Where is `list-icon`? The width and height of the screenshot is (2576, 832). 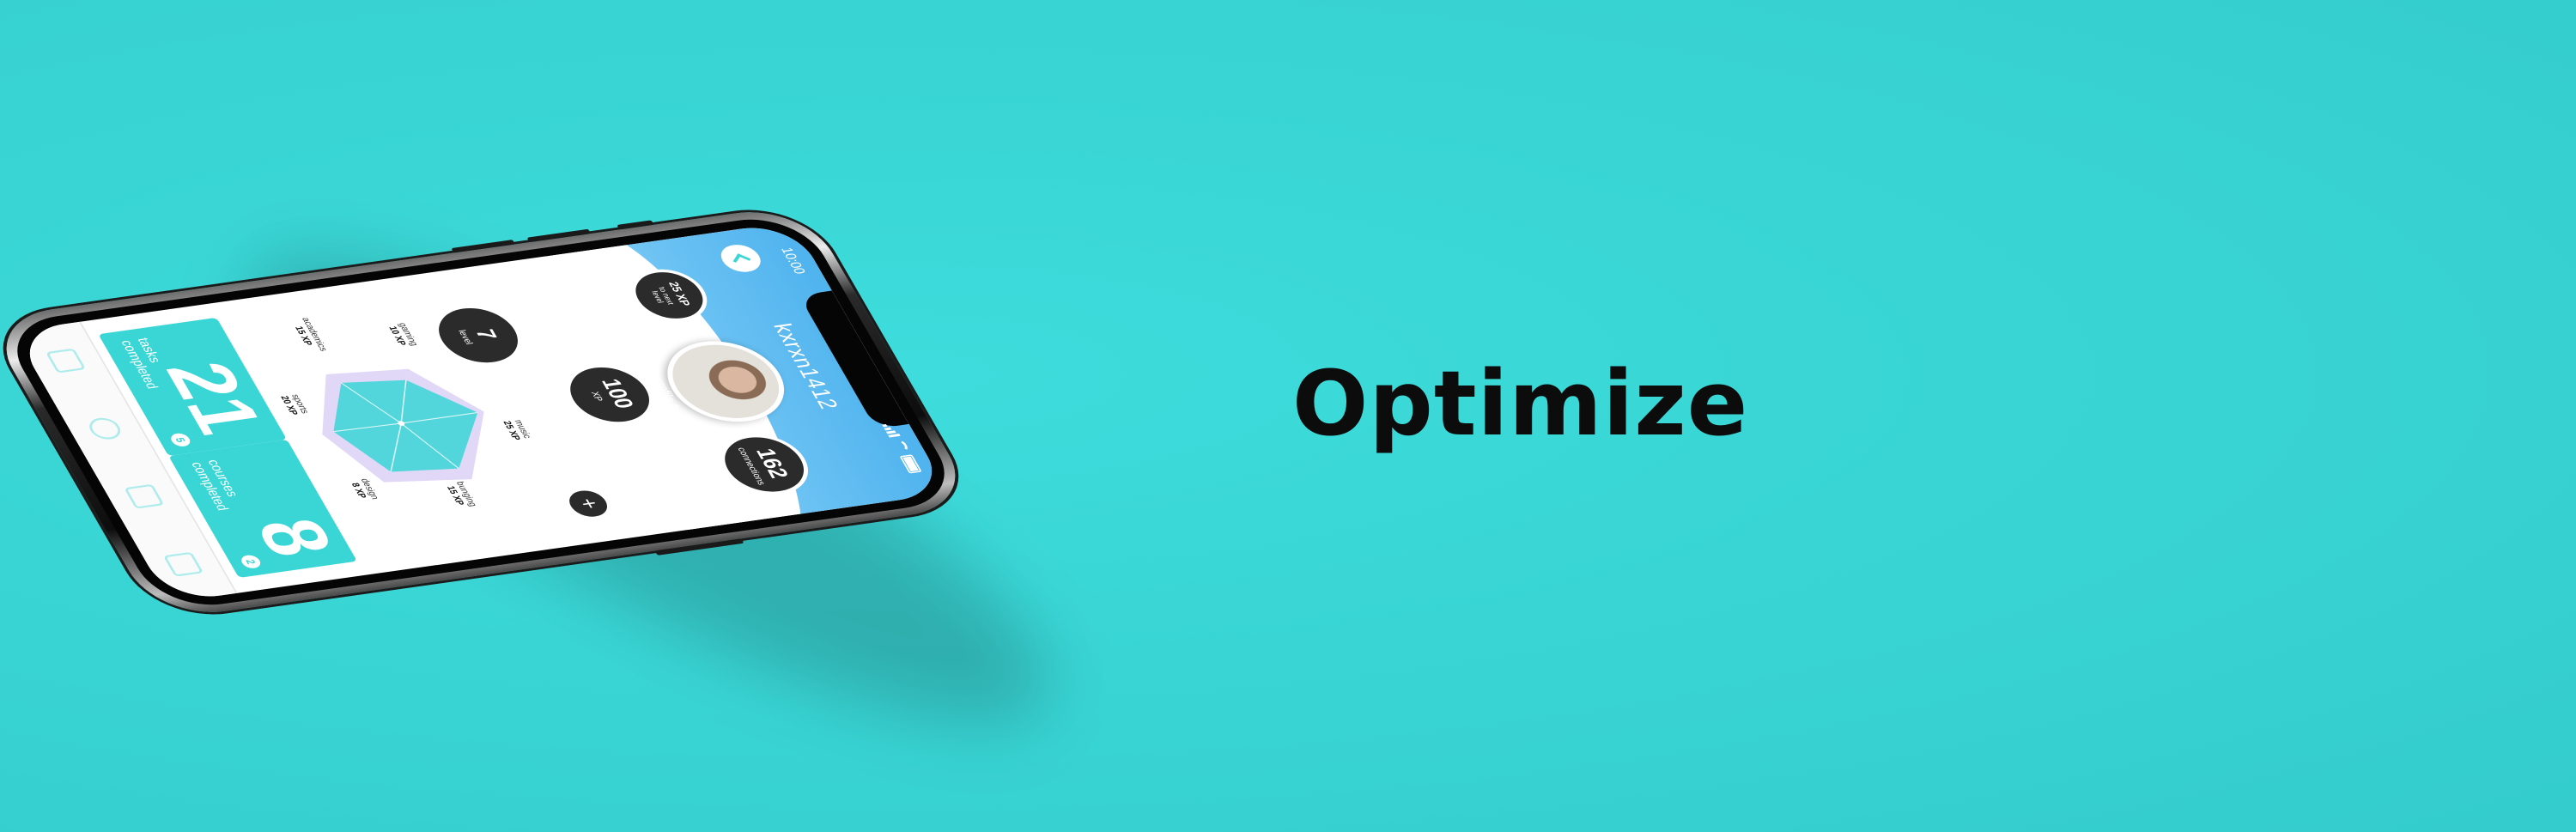
list-icon is located at coordinates (144, 496).